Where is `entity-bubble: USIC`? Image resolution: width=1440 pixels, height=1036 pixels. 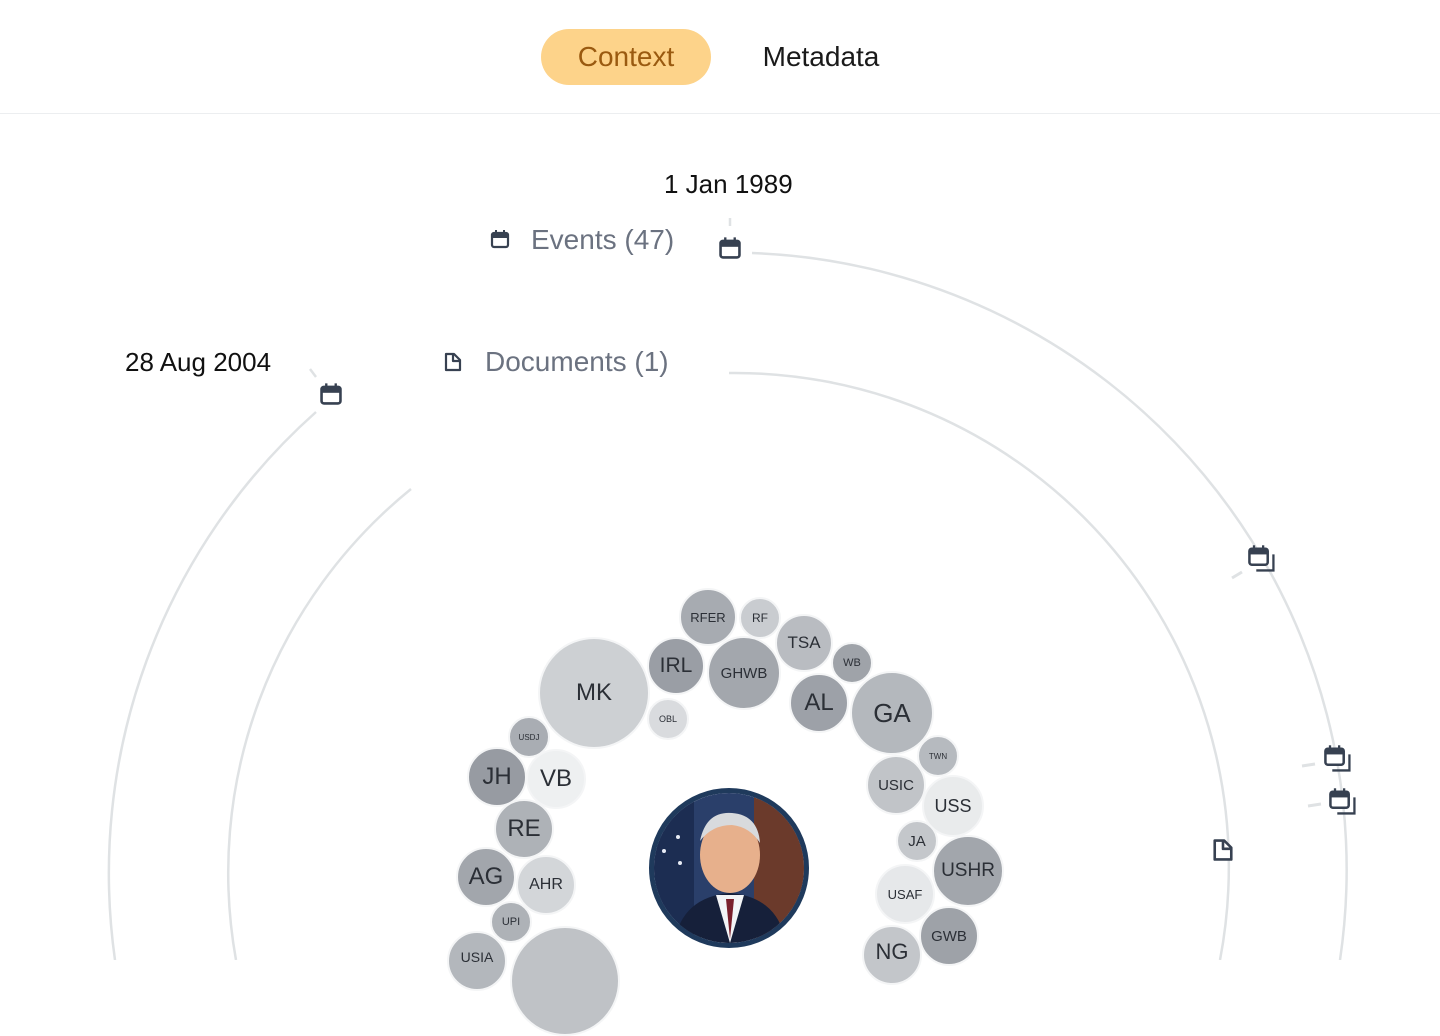
entity-bubble: USIC is located at coordinates (896, 785).